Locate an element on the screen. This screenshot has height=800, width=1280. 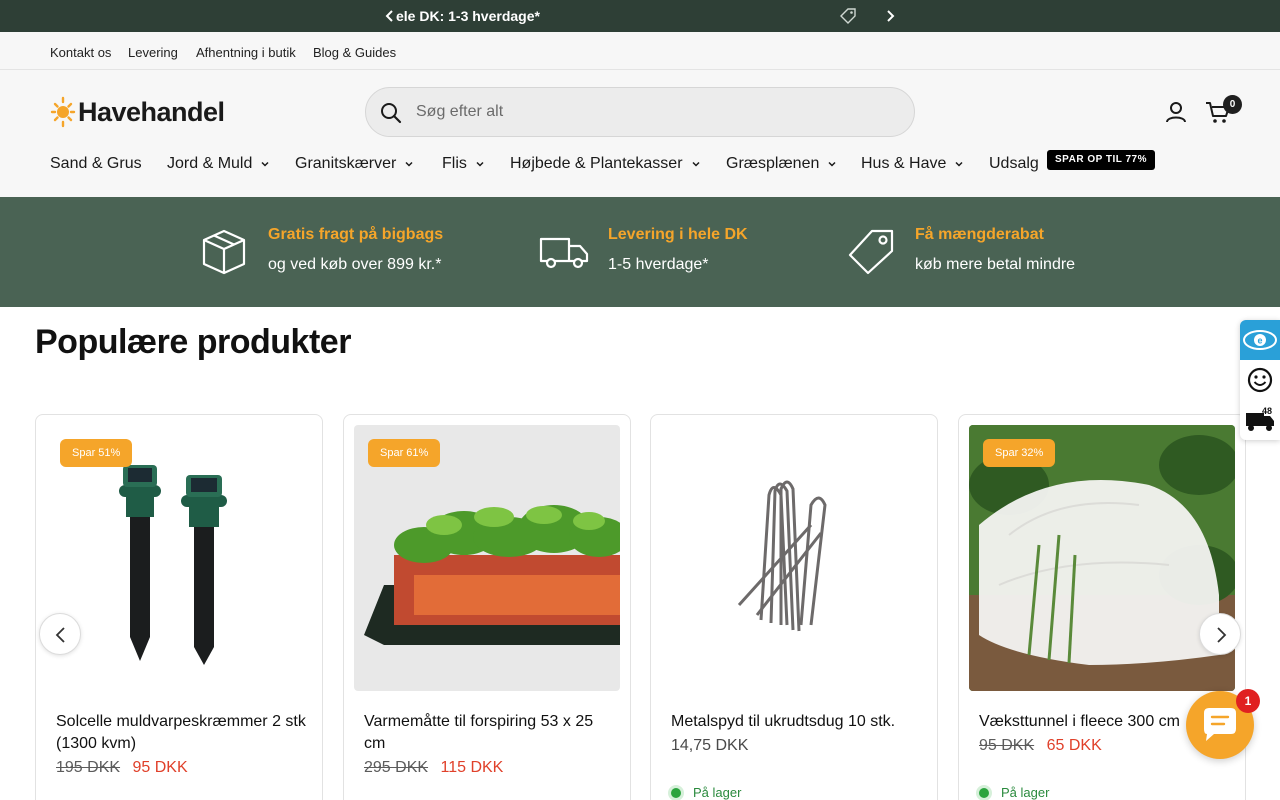
usp-title: Gratis fragt på bigbags is located at coordinates (356, 234).